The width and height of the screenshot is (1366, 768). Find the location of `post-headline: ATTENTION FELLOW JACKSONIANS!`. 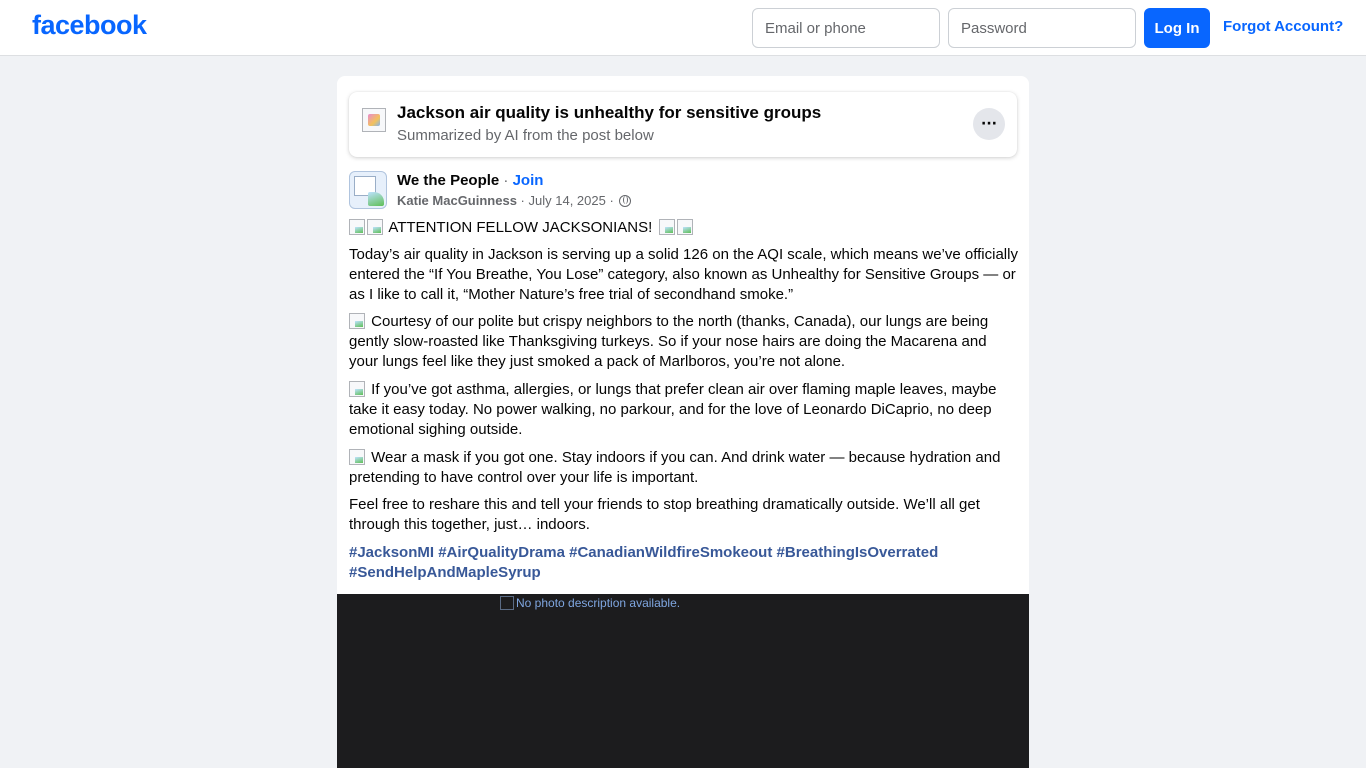

post-headline: ATTENTION FELLOW JACKSONIANS! is located at coordinates (684, 228).